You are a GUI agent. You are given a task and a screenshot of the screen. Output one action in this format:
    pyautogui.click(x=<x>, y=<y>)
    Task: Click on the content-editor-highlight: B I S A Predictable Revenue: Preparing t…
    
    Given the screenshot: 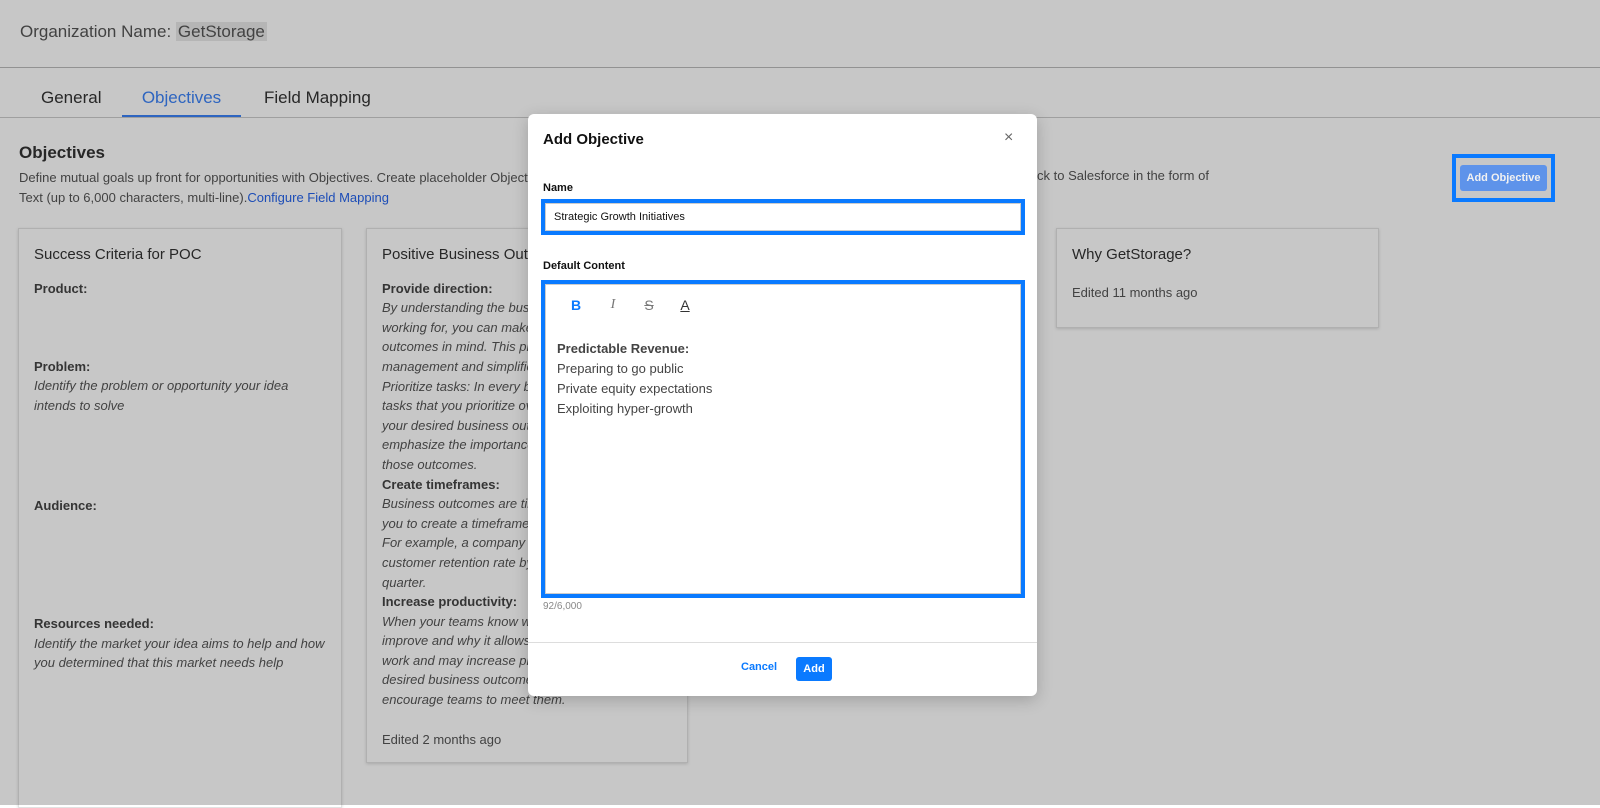 What is the action you would take?
    pyautogui.click(x=783, y=439)
    